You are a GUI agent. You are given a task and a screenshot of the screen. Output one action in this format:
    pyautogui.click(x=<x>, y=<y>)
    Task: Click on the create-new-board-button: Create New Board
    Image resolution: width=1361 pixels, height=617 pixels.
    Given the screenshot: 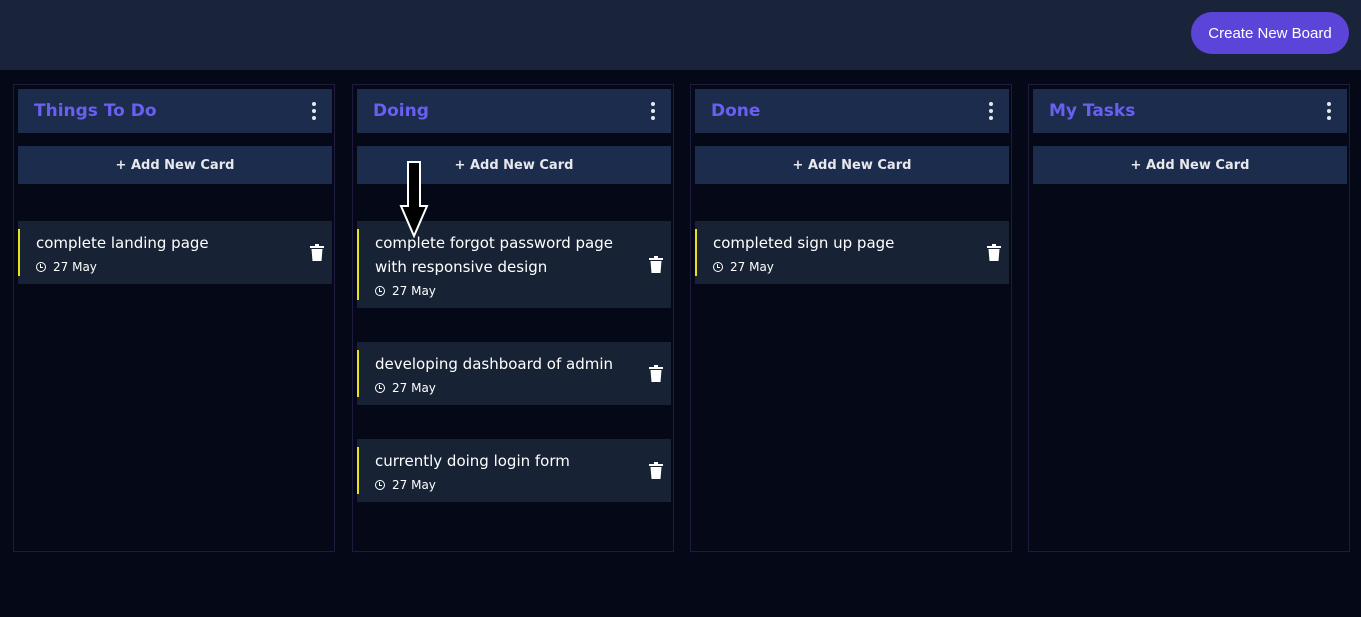 What is the action you would take?
    pyautogui.click(x=1270, y=33)
    